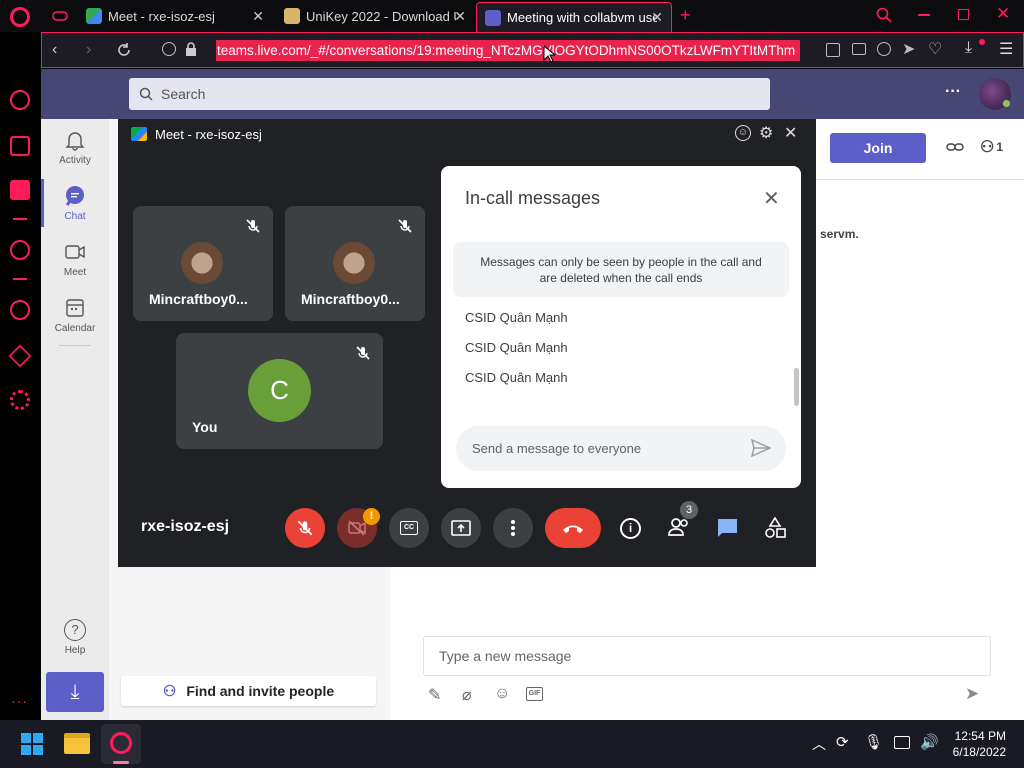 This screenshot has width=1024, height=768. I want to click on reload-icon, so click(124, 50).